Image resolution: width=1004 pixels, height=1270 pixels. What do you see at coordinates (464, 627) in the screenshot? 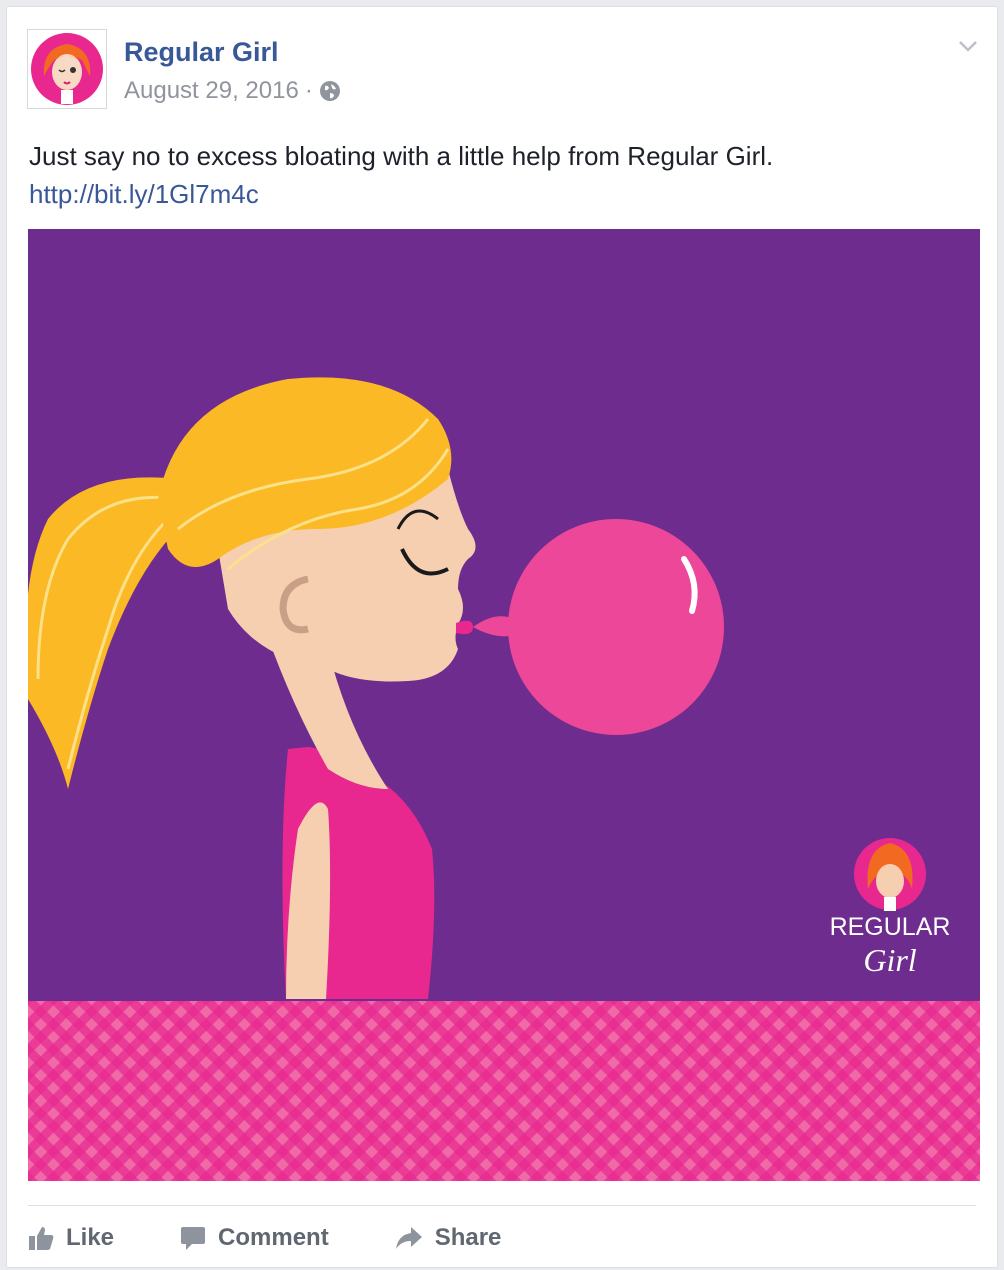
I see `lips` at bounding box center [464, 627].